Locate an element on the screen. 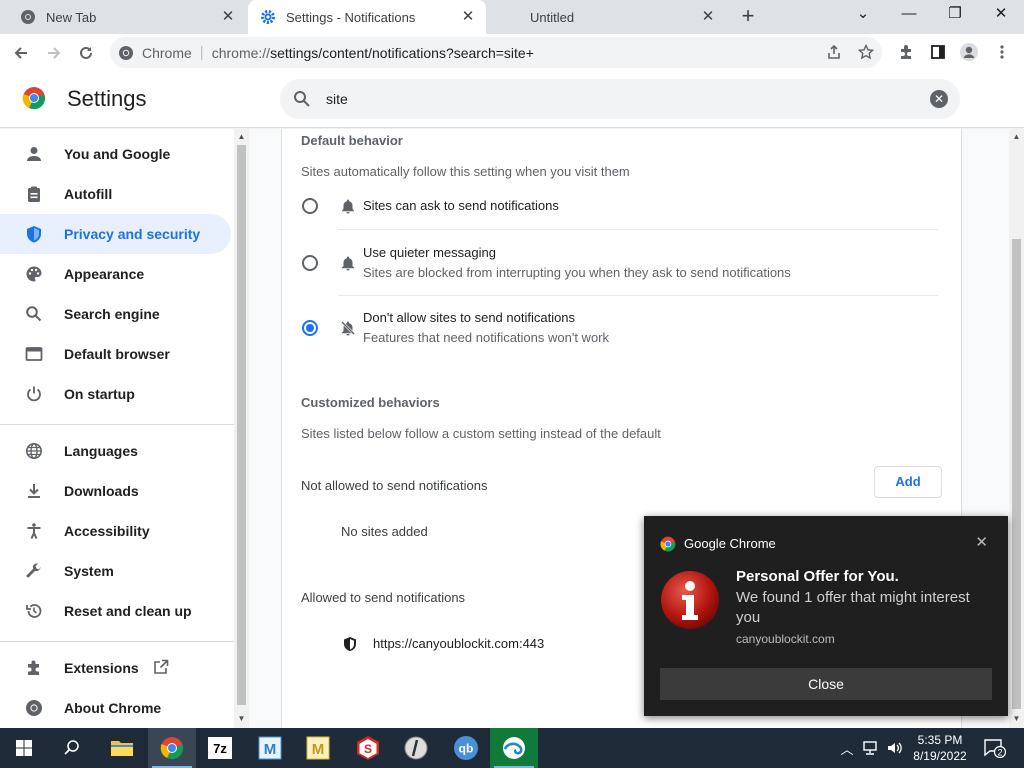 The width and height of the screenshot is (1024, 768). sidebar-item-system: System is located at coordinates (115, 571).